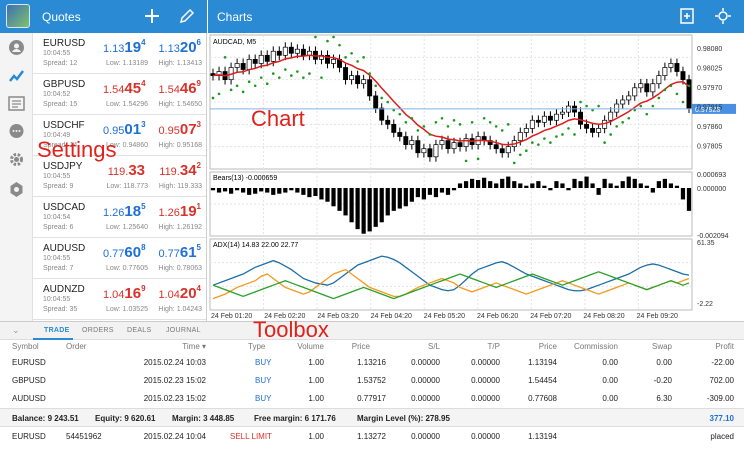  Describe the element at coordinates (179, 129) in the screenshot. I see `quote-ask: 0.95073` at that location.